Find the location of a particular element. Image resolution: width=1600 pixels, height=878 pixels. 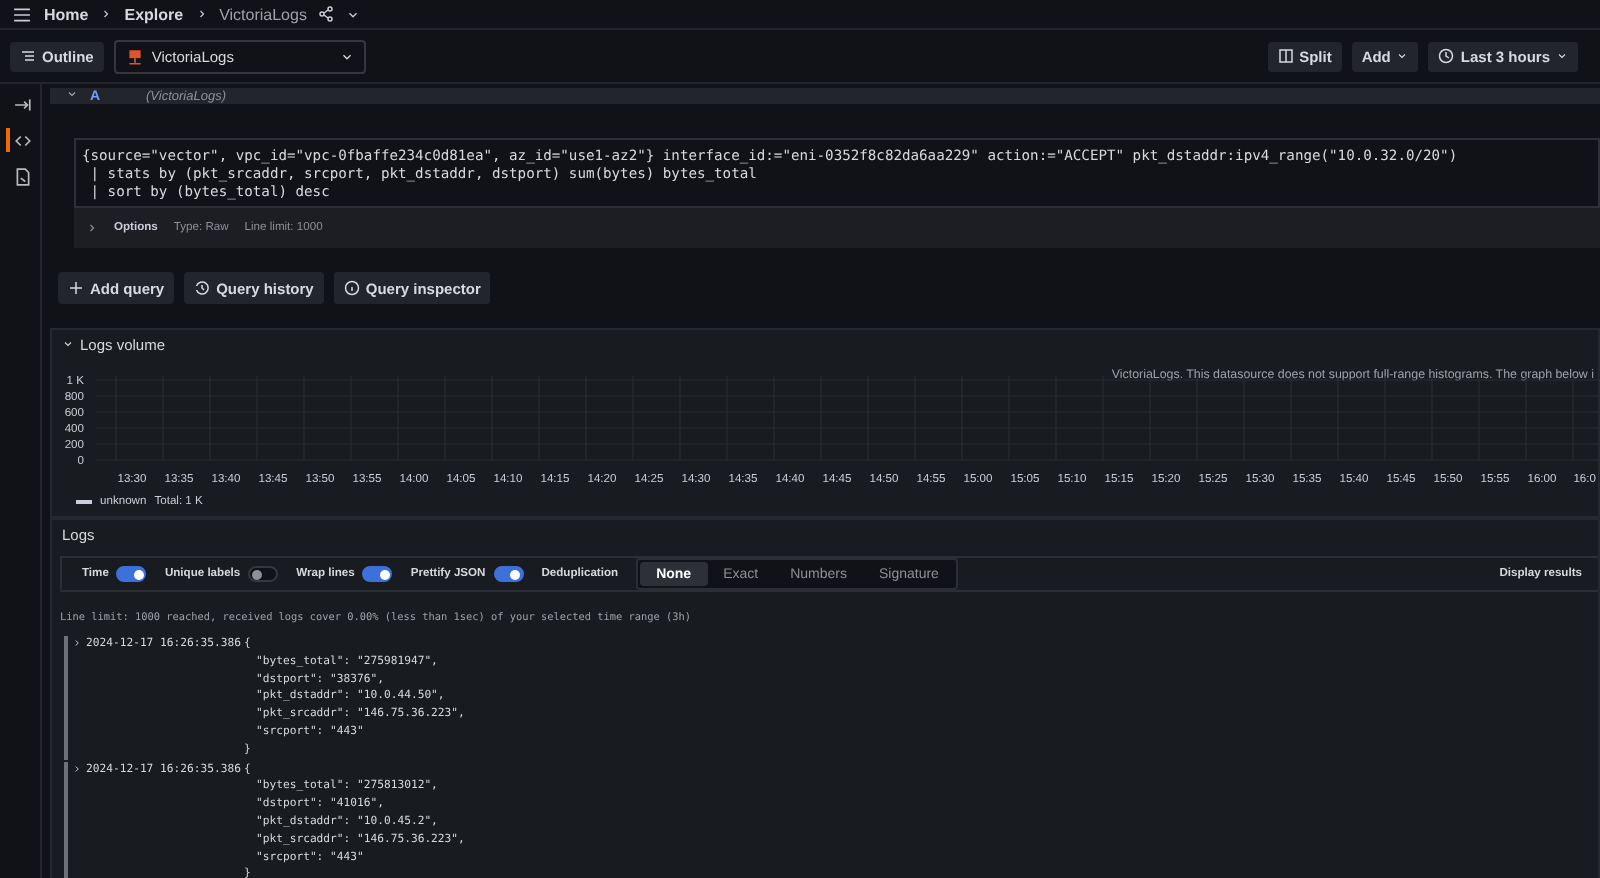

history-icon is located at coordinates (202, 288).